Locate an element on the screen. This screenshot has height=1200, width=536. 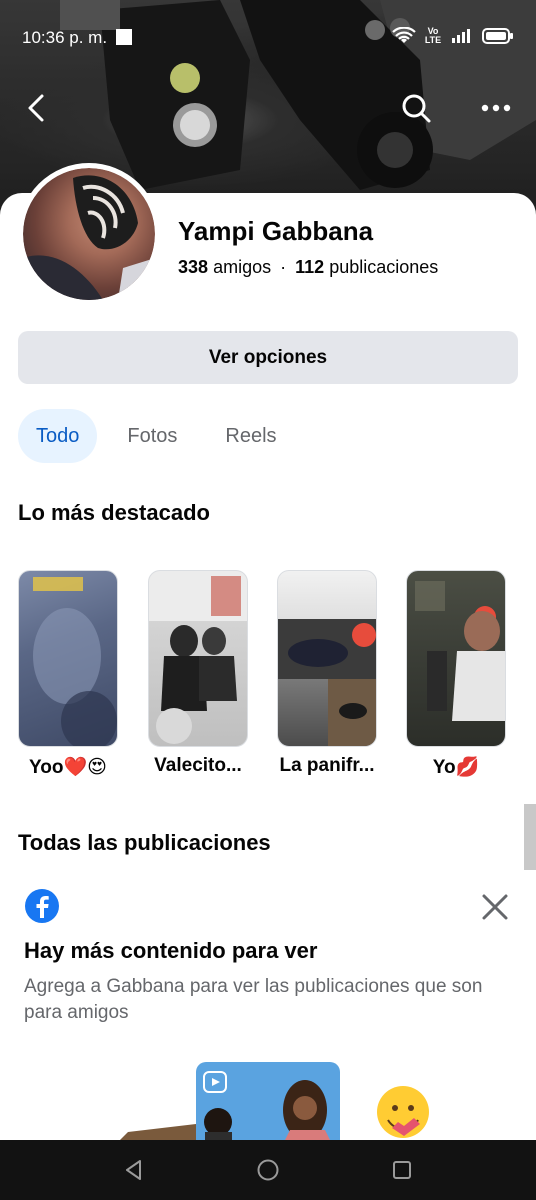
friends-label: amigos is located at coordinates (242, 267).